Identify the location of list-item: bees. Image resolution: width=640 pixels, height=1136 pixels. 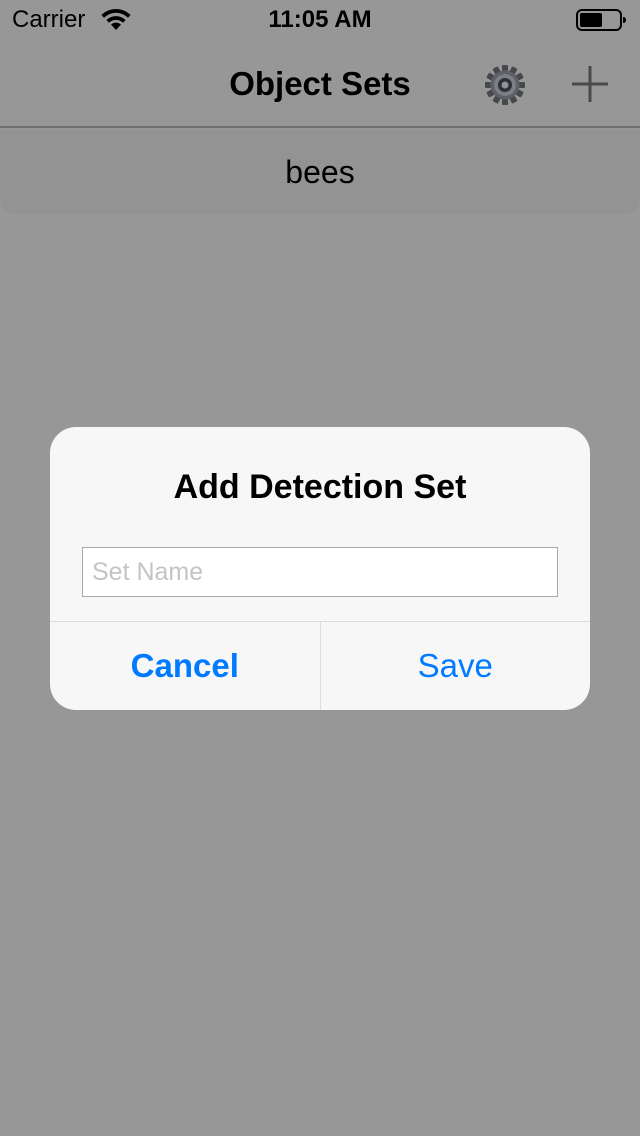
(320, 172).